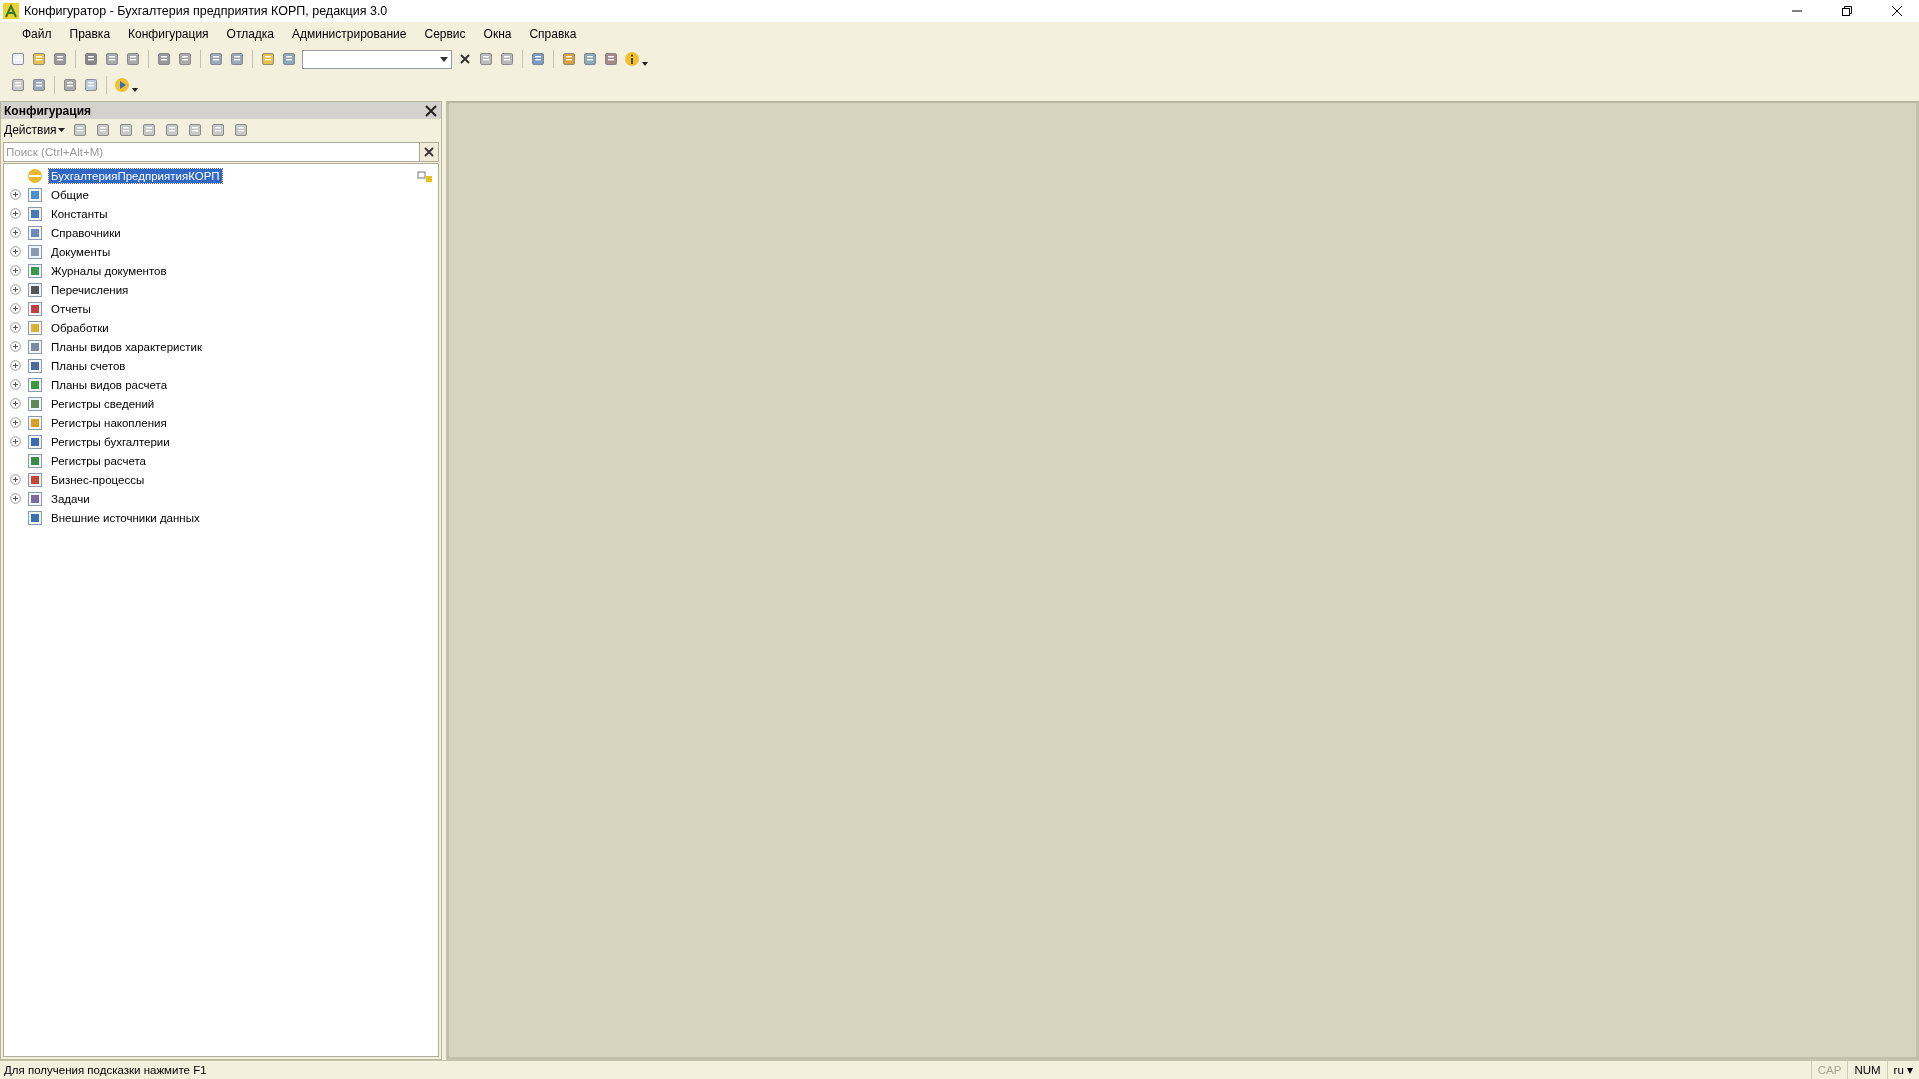 The width and height of the screenshot is (1919, 1079). I want to click on restore-icon, so click(1846, 11).